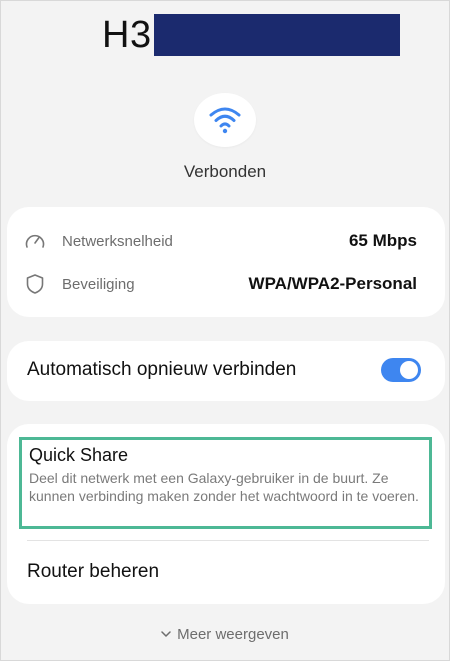 The image size is (450, 661). I want to click on quick-share-title: Quick Share, so click(79, 455).